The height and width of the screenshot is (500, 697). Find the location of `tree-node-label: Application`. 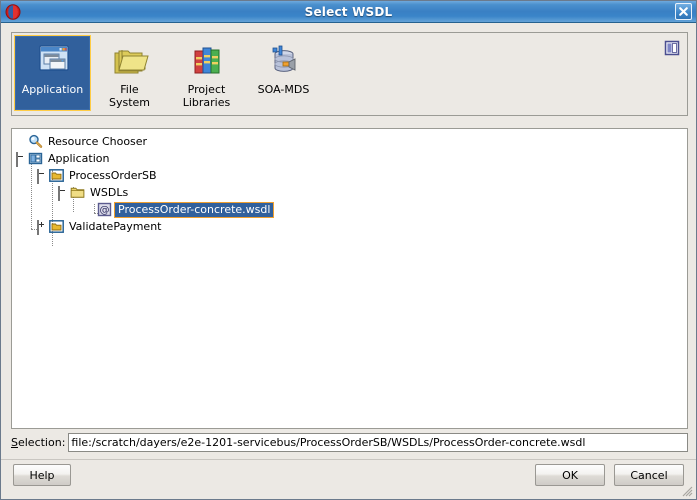

tree-node-label: Application is located at coordinates (79, 158).